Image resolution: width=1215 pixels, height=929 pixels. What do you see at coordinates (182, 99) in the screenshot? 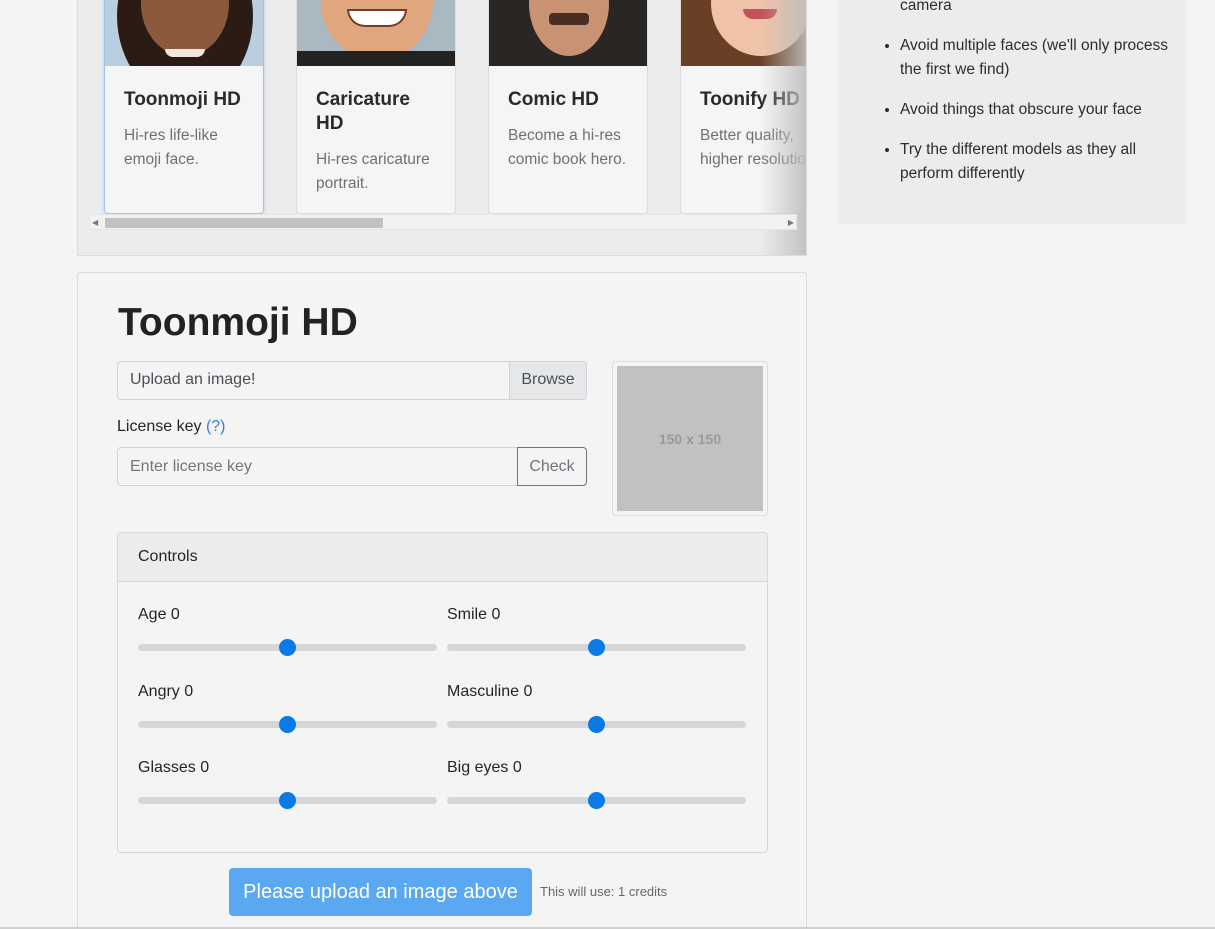
I see `model-card-title: Toonmoji HD` at bounding box center [182, 99].